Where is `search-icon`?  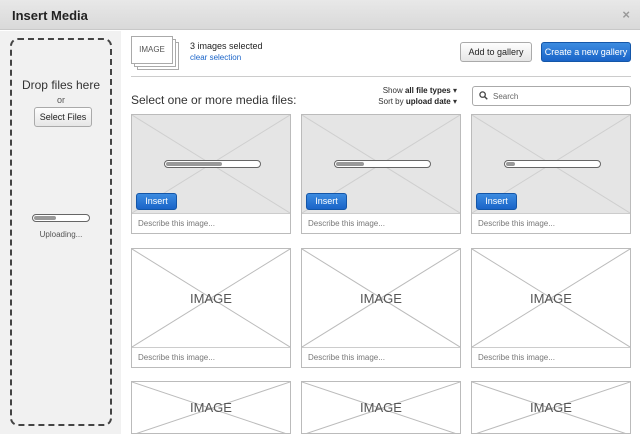 search-icon is located at coordinates (483, 95).